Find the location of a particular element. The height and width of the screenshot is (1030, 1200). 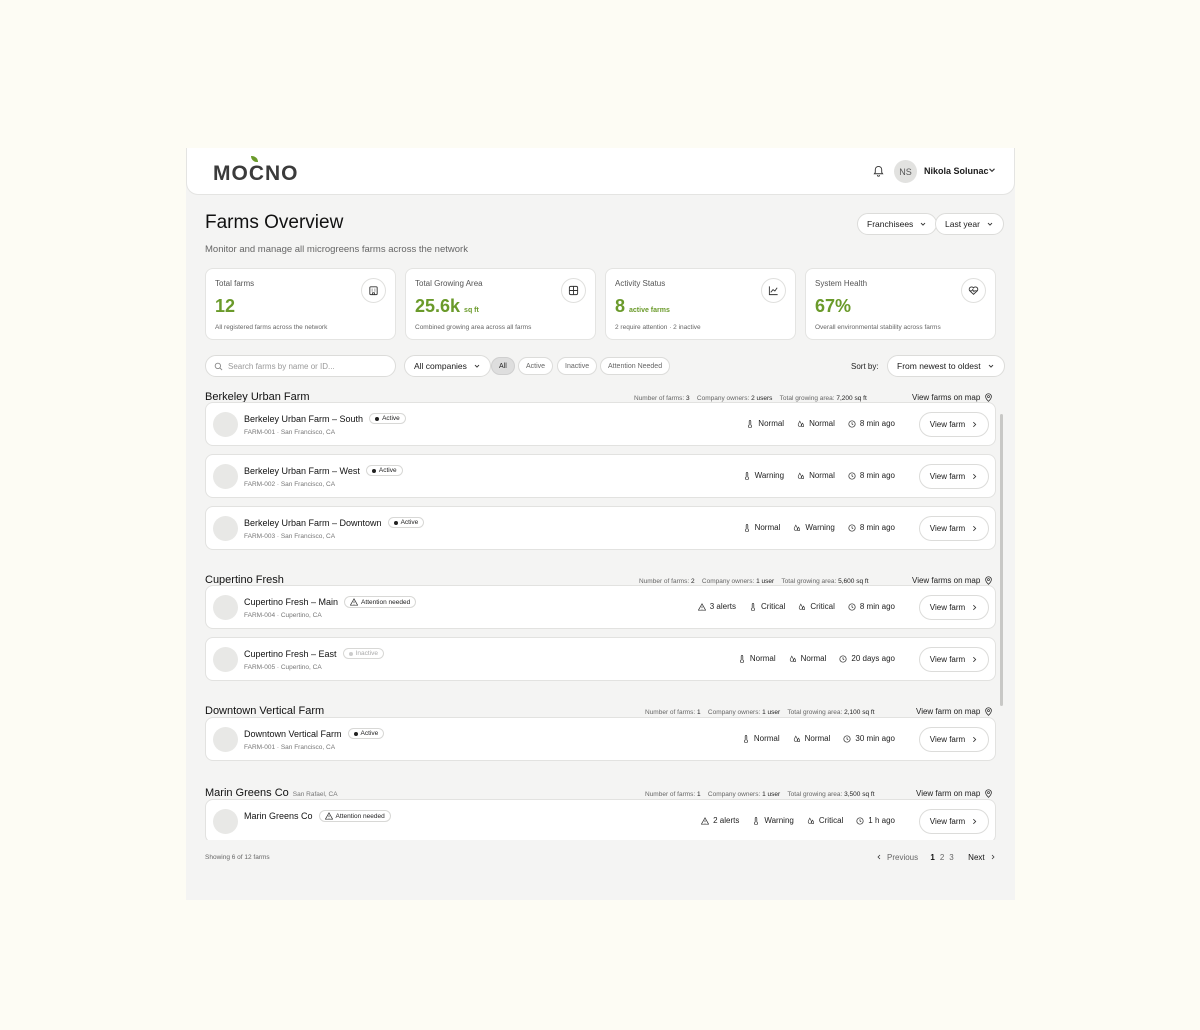

filter-active: Active is located at coordinates (536, 366).